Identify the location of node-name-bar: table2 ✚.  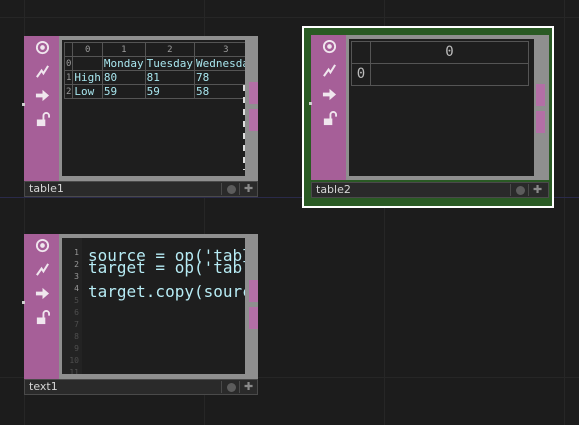
(430, 190).